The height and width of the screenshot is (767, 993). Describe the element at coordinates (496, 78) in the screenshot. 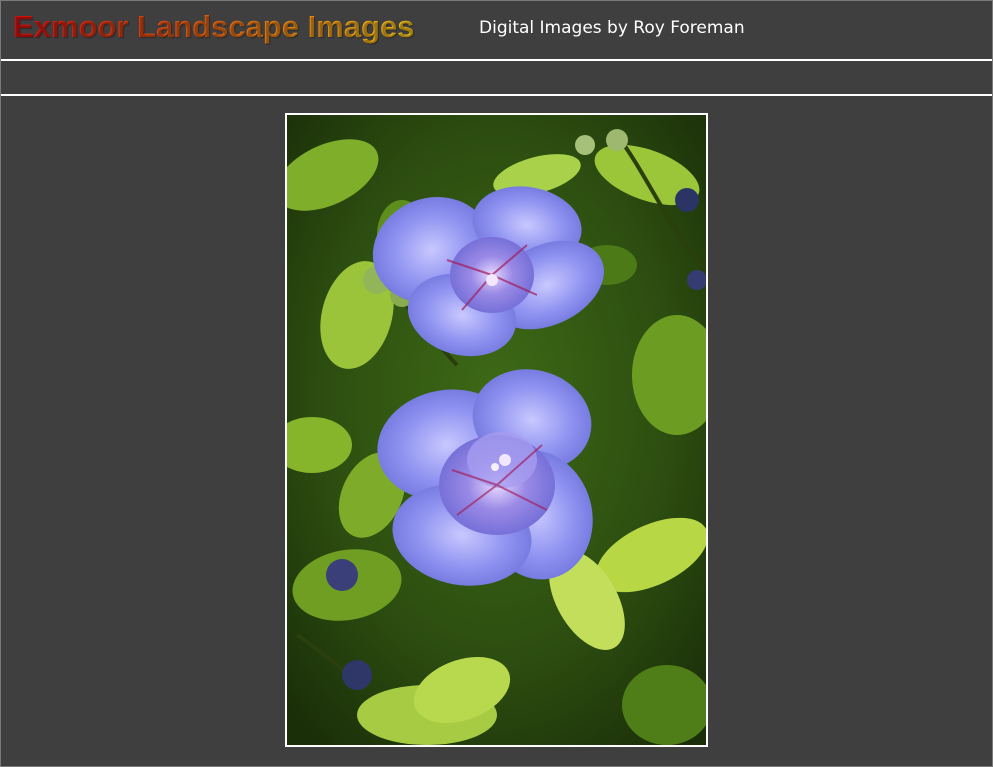

I see `navigation-bar` at that location.